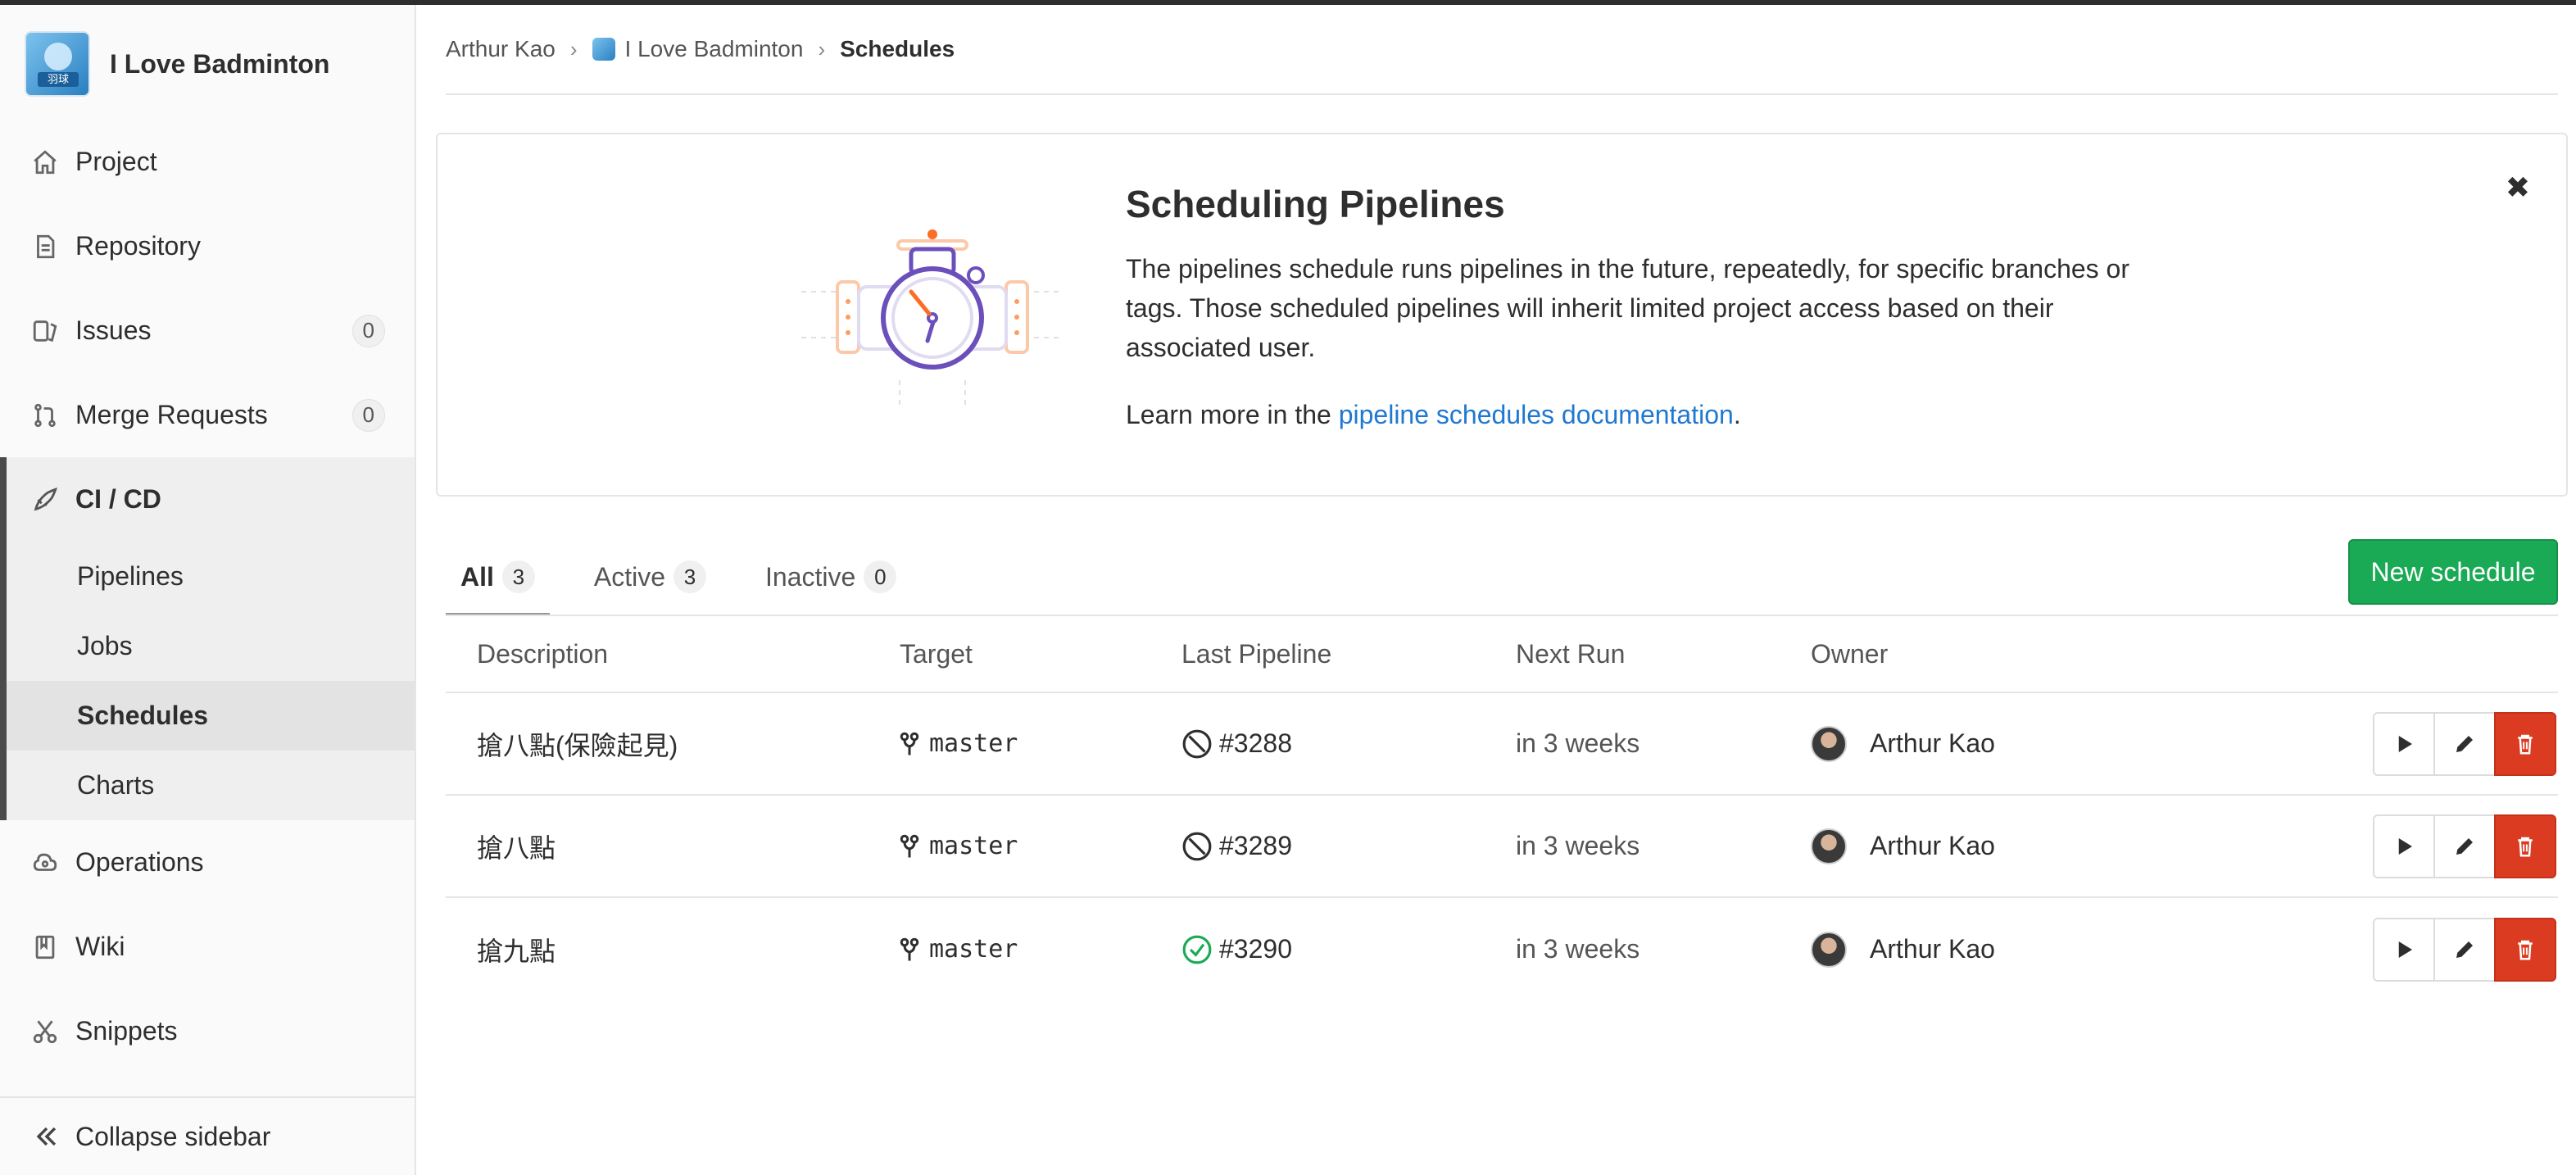  What do you see at coordinates (690, 576) in the screenshot?
I see `tab-count-badge: 3` at bounding box center [690, 576].